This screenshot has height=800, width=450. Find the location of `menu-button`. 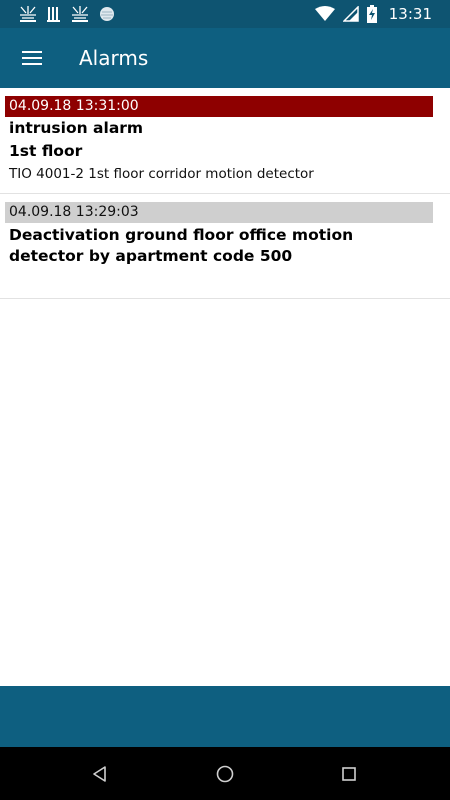

menu-button is located at coordinates (32, 58).